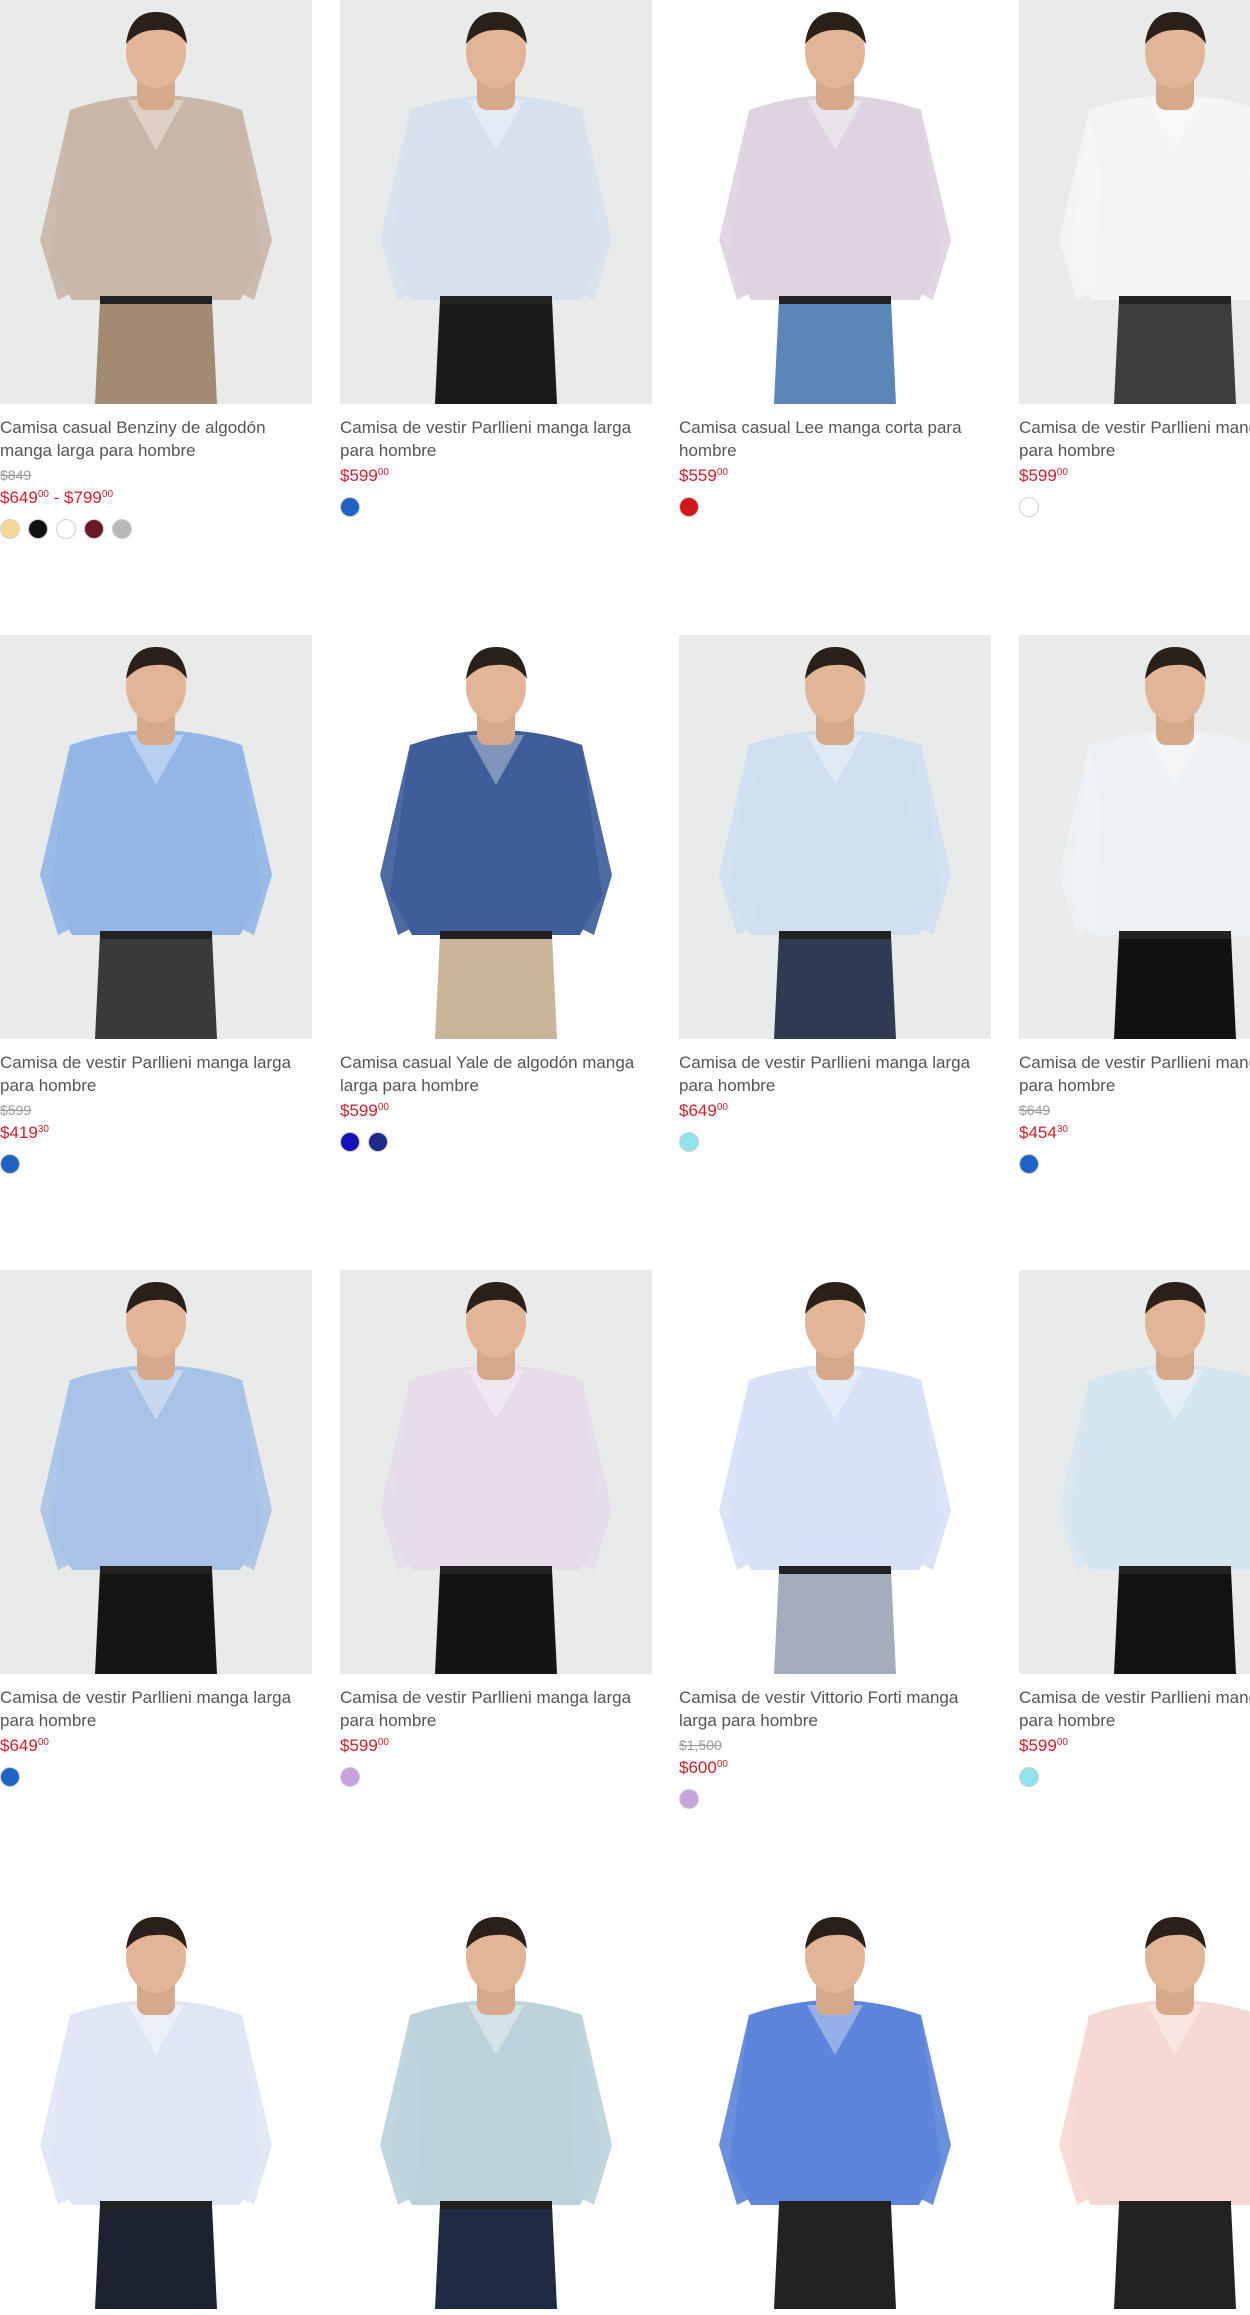  What do you see at coordinates (698, 475) in the screenshot?
I see `price-amount: $559` at bounding box center [698, 475].